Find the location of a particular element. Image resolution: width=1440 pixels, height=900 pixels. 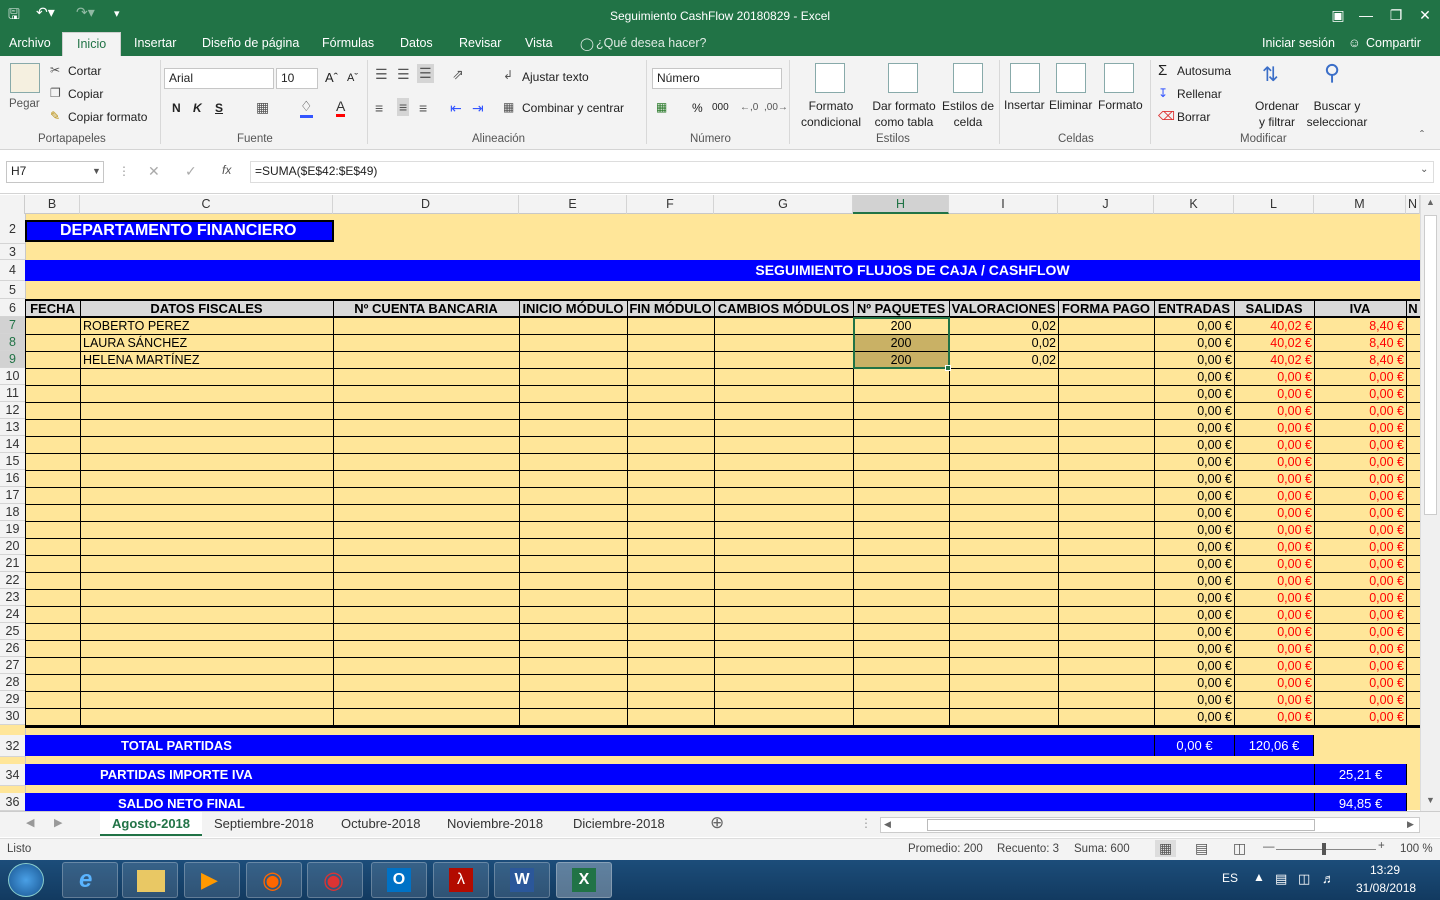

tab-archivo: Archivo is located at coordinates (30, 43).